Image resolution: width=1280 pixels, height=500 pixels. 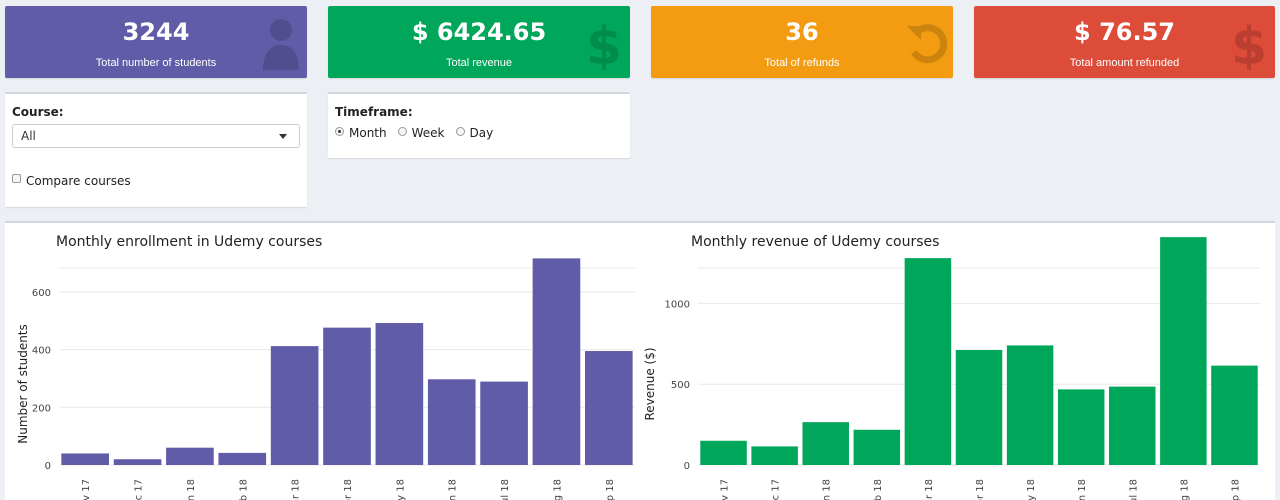 What do you see at coordinates (479, 42) in the screenshot?
I see `kpi-total-revenue: $ 6424.65 Total revenue $` at bounding box center [479, 42].